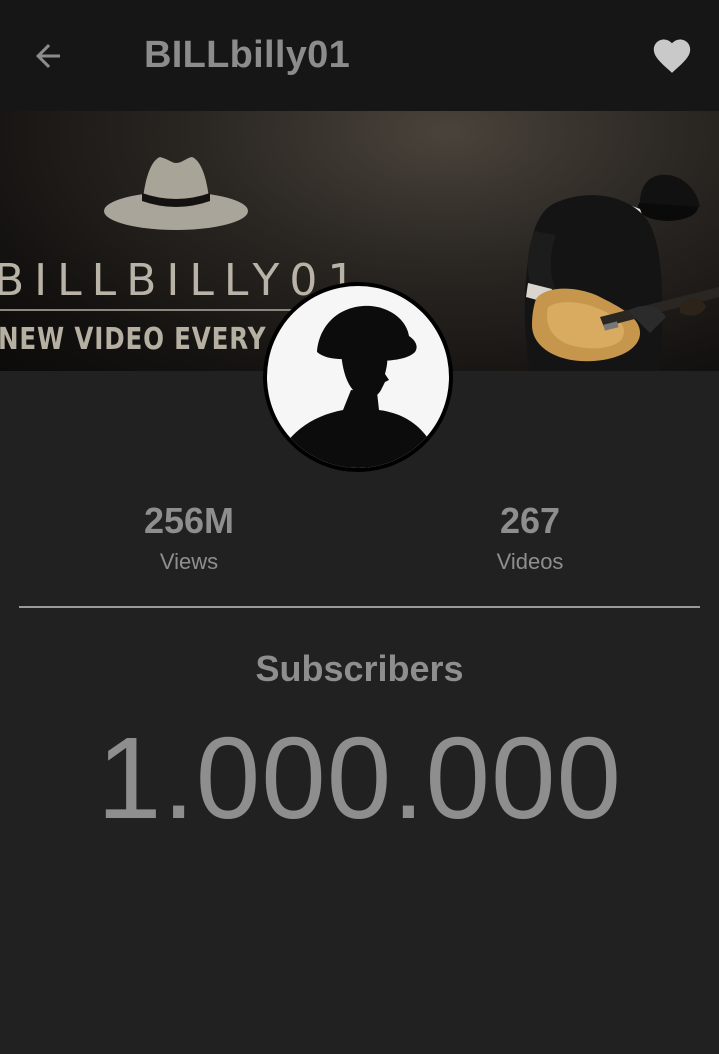 The height and width of the screenshot is (1054, 719). I want to click on hat-logo-icon, so click(176, 193).